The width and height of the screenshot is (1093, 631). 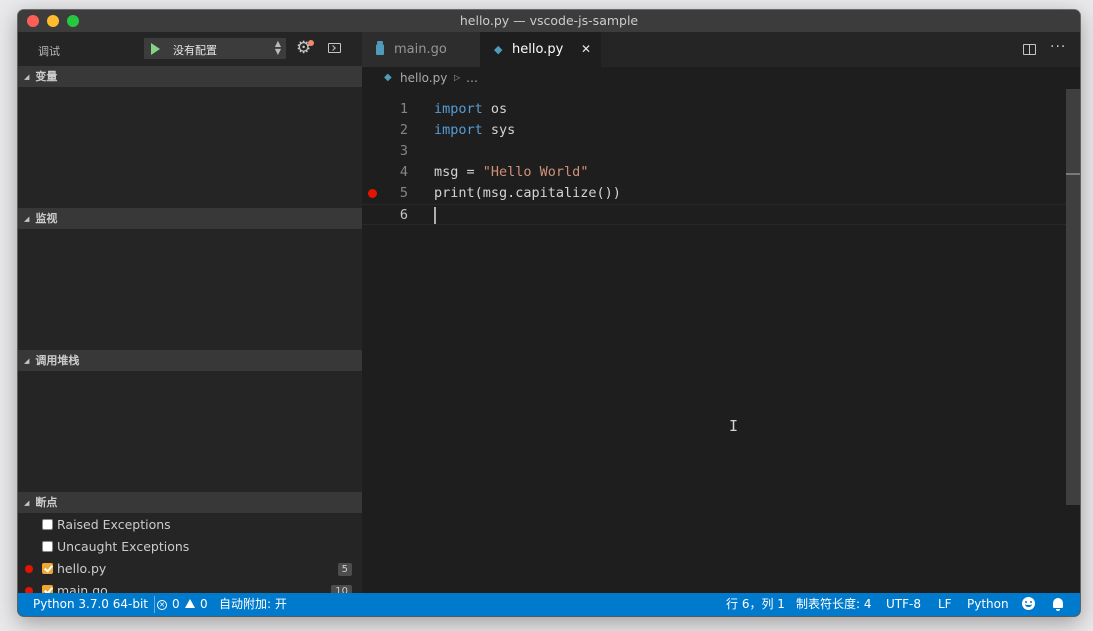 I want to click on section-watch-label: 监视, so click(x=46, y=218).